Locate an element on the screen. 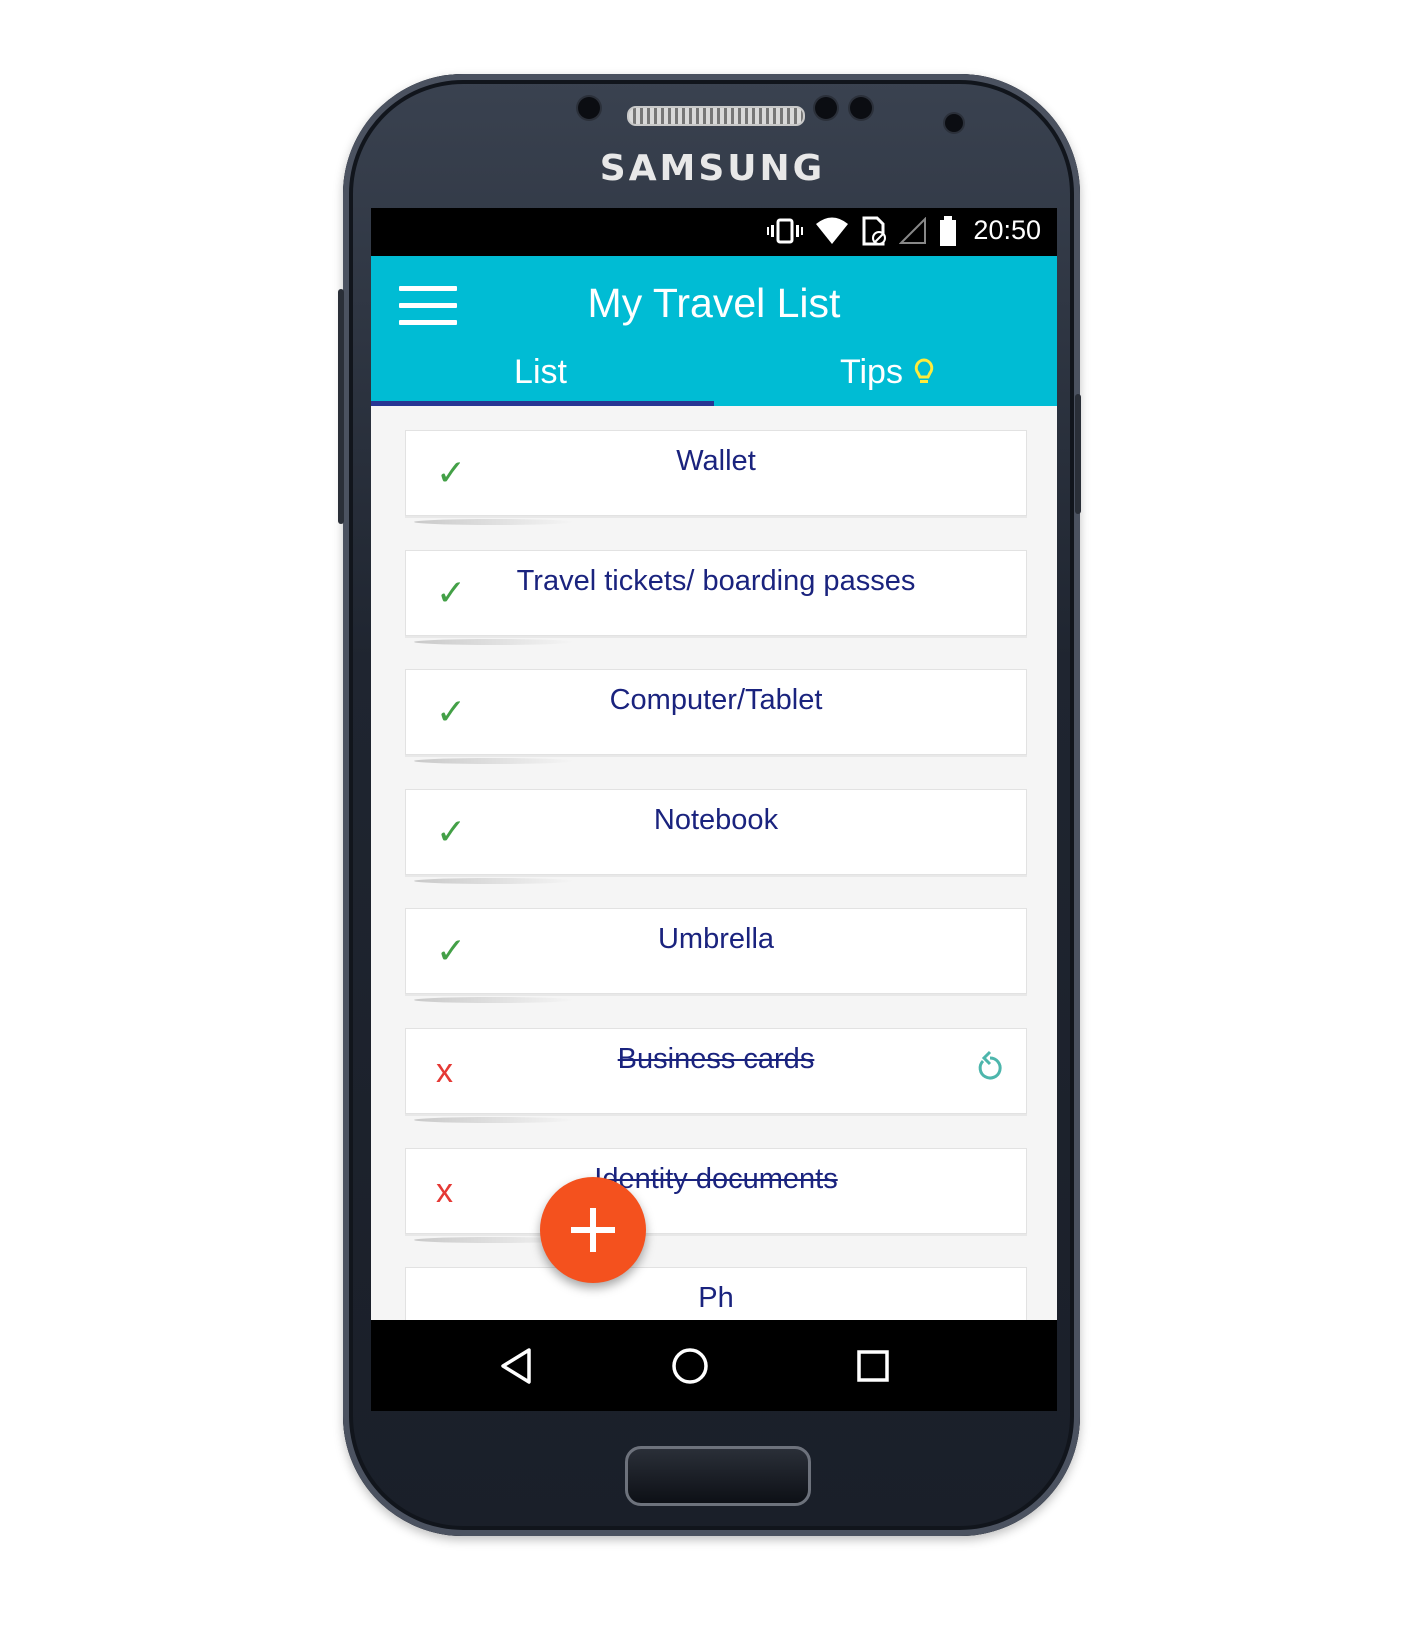 The image size is (1407, 1627). status-clock: 20:50 is located at coordinates (1007, 230).